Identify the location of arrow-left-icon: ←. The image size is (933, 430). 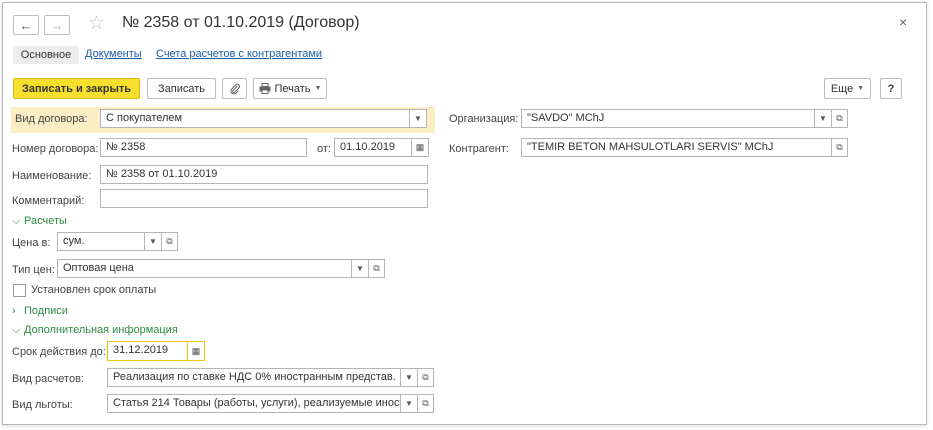
(26, 25).